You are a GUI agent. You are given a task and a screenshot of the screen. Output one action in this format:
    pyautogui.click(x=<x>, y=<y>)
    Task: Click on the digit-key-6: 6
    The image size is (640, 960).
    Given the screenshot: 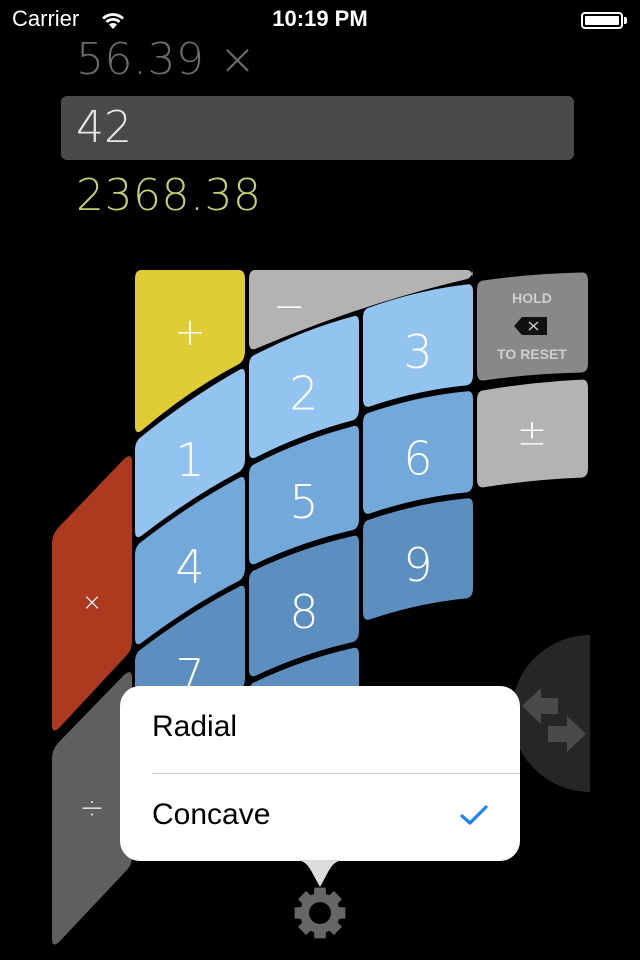 What is the action you would take?
    pyautogui.click(x=418, y=452)
    